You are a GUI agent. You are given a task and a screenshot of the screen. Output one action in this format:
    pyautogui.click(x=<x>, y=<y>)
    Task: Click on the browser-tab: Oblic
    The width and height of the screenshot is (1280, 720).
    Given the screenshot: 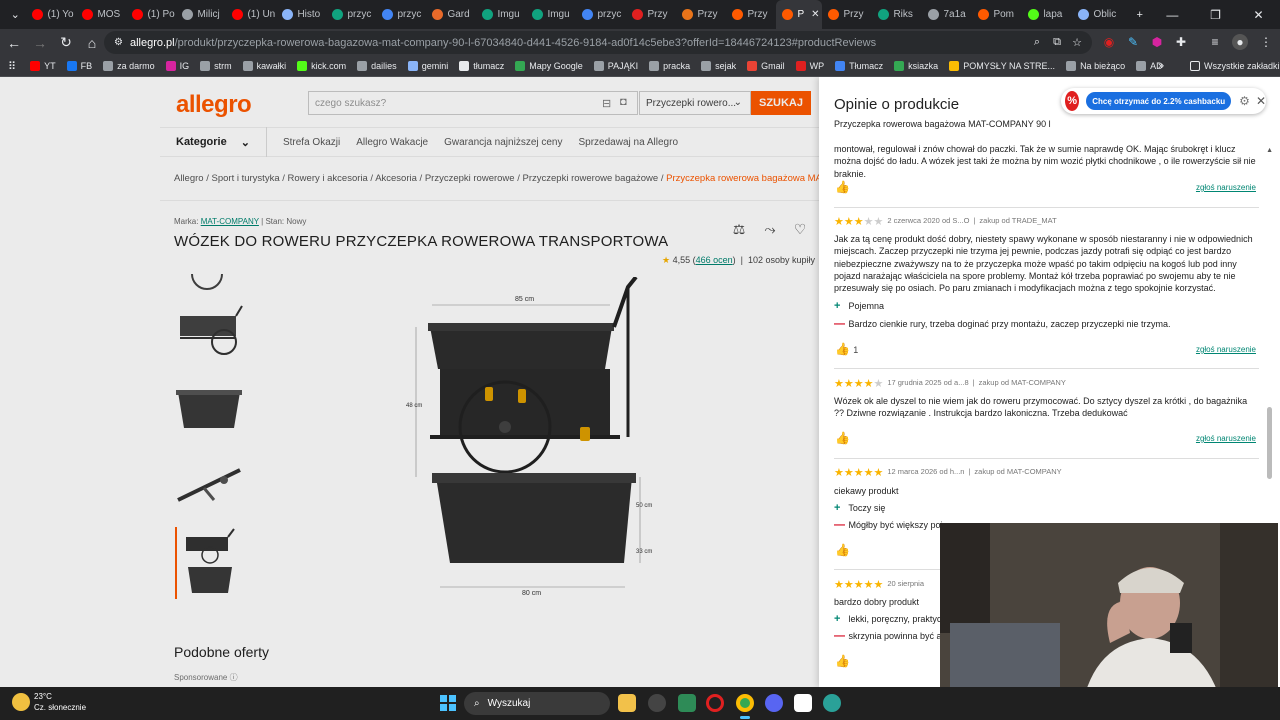 What is the action you would take?
    pyautogui.click(x=1097, y=14)
    